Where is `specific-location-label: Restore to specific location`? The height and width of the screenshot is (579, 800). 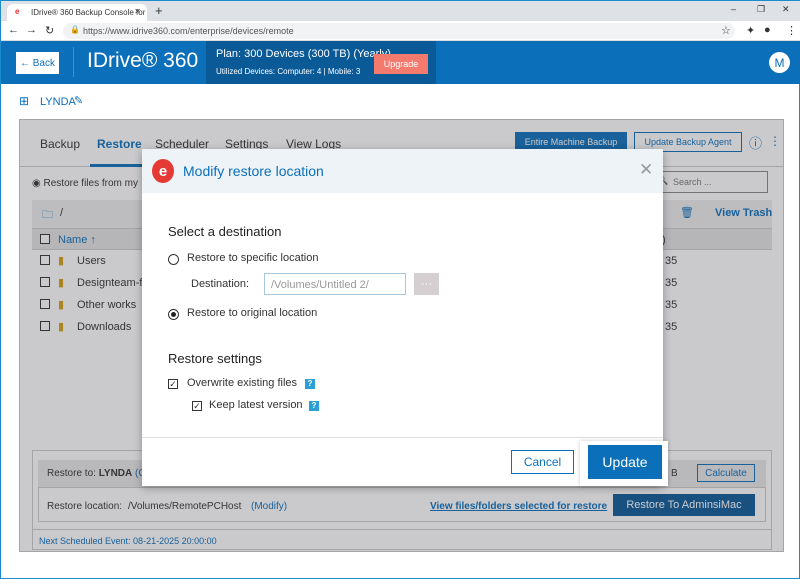 specific-location-label: Restore to specific location is located at coordinates (253, 258).